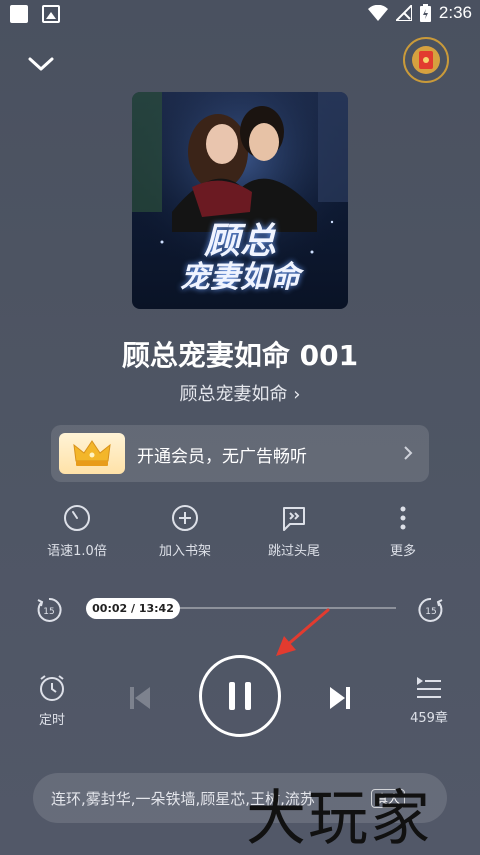 Image resolution: width=480 pixels, height=855 pixels. What do you see at coordinates (240, 608) in the screenshot?
I see `progress-area: 15 00:02 / 13:42 15` at bounding box center [240, 608].